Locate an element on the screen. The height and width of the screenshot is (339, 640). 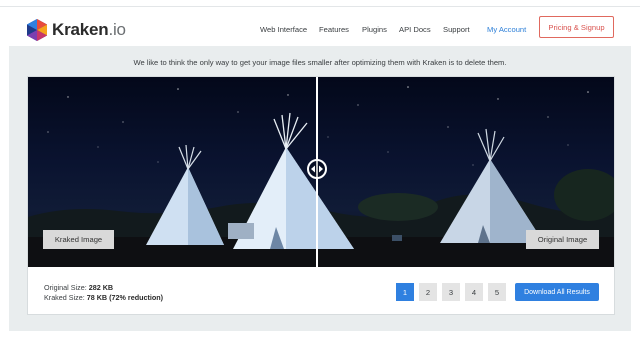
kraken-logo: Kraken.io is located at coordinates (81, 30).